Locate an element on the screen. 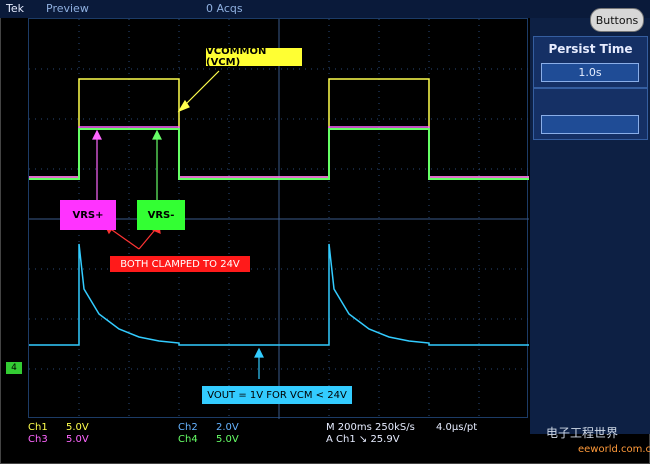 This screenshot has height=464, width=650. vcm-pointer is located at coordinates (198, 91).